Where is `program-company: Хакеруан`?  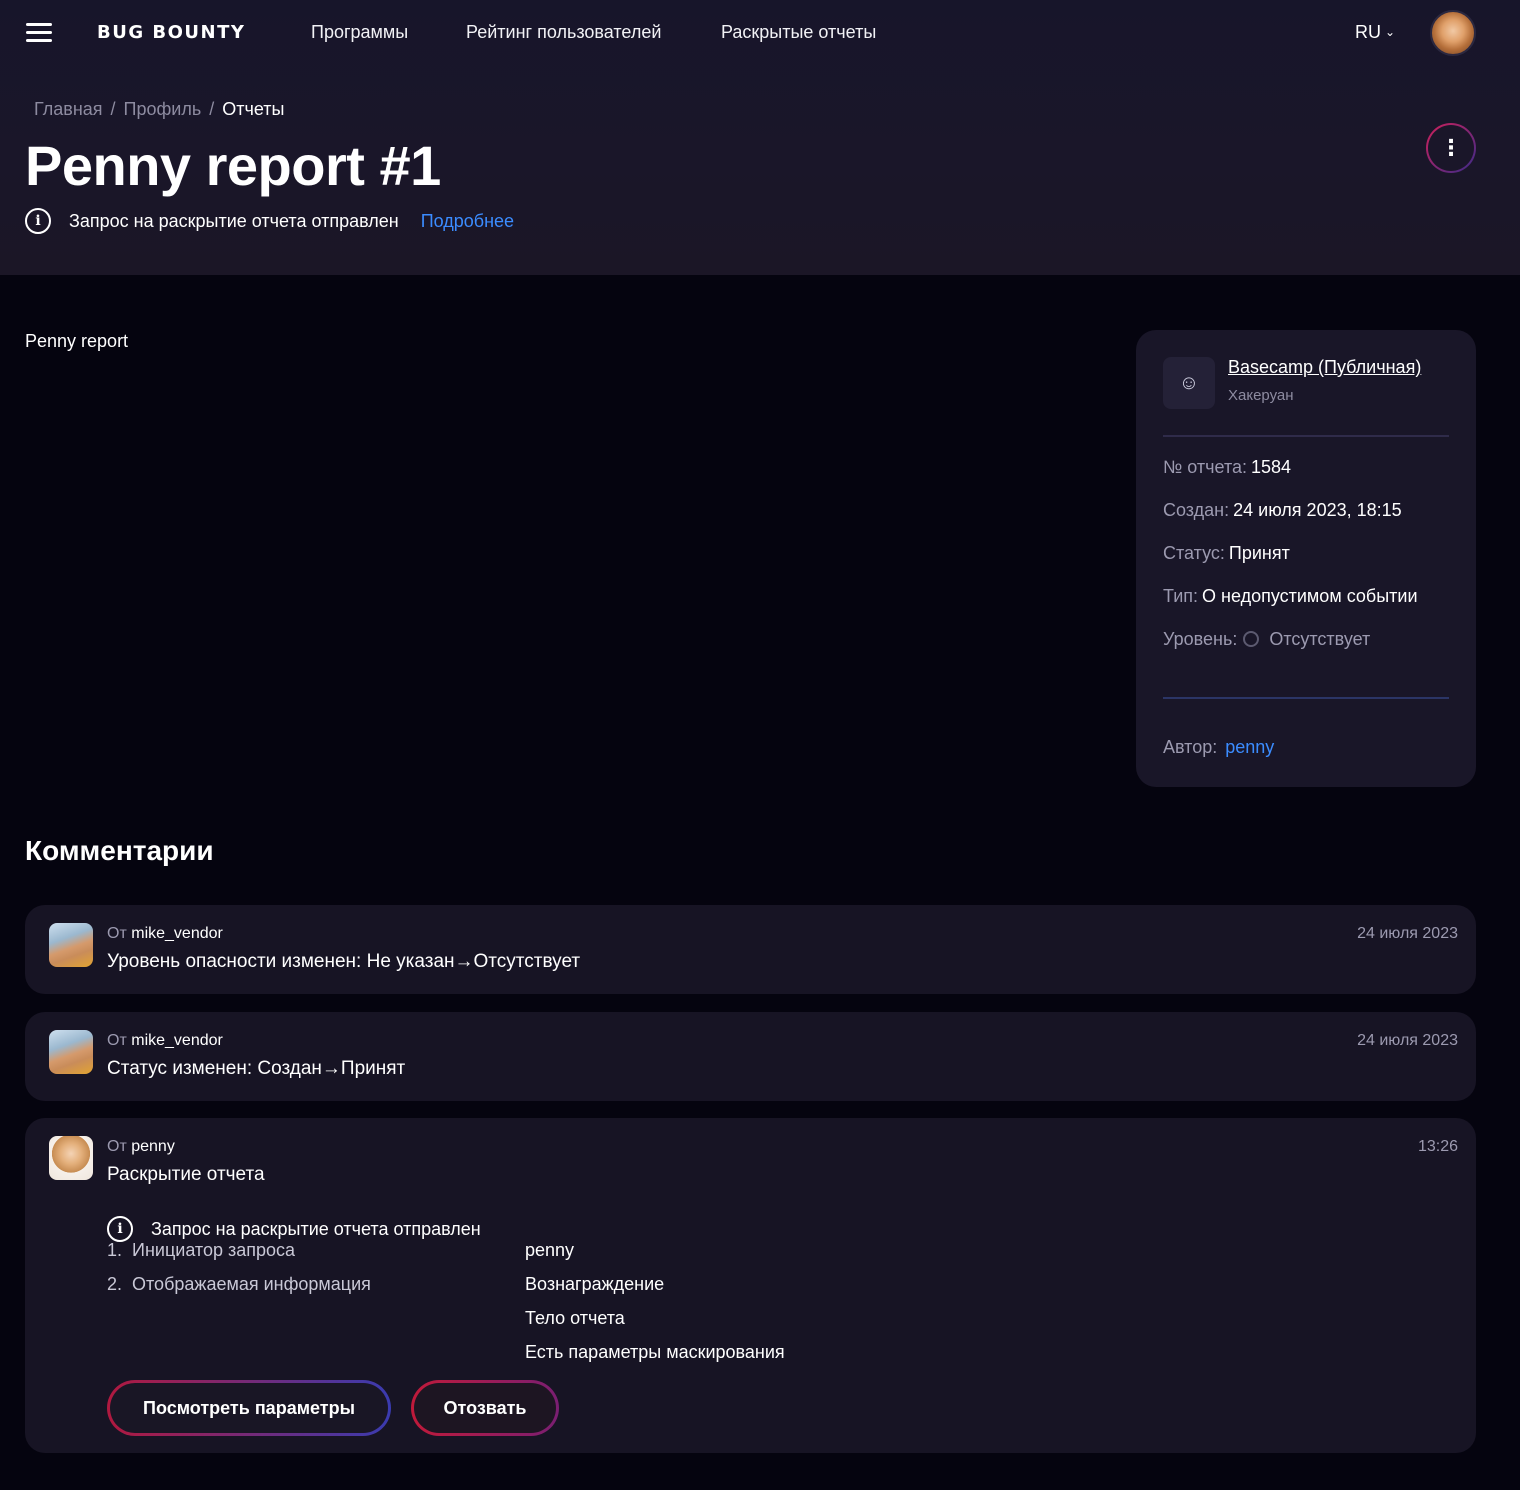 program-company: Хакеруан is located at coordinates (1261, 395).